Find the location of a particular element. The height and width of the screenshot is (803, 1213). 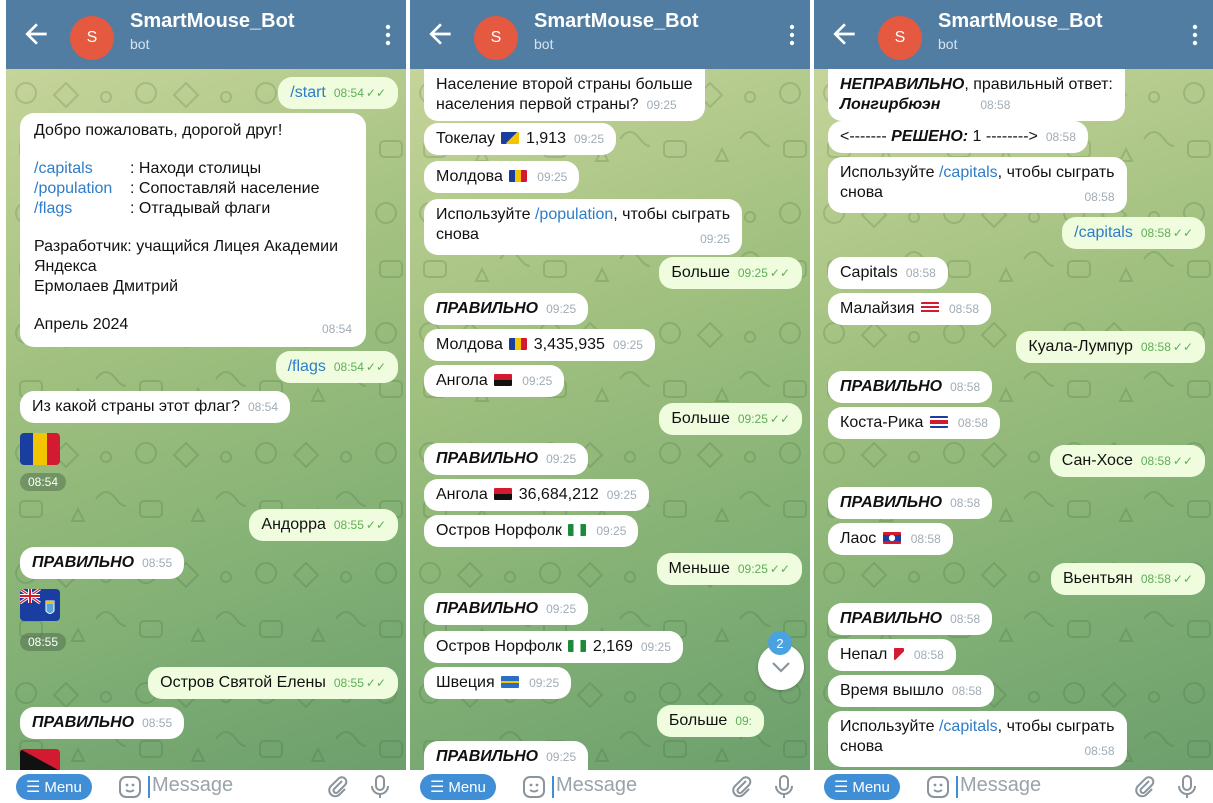

outgoing-message: /start 08:54 ✓✓ is located at coordinates (338, 93).